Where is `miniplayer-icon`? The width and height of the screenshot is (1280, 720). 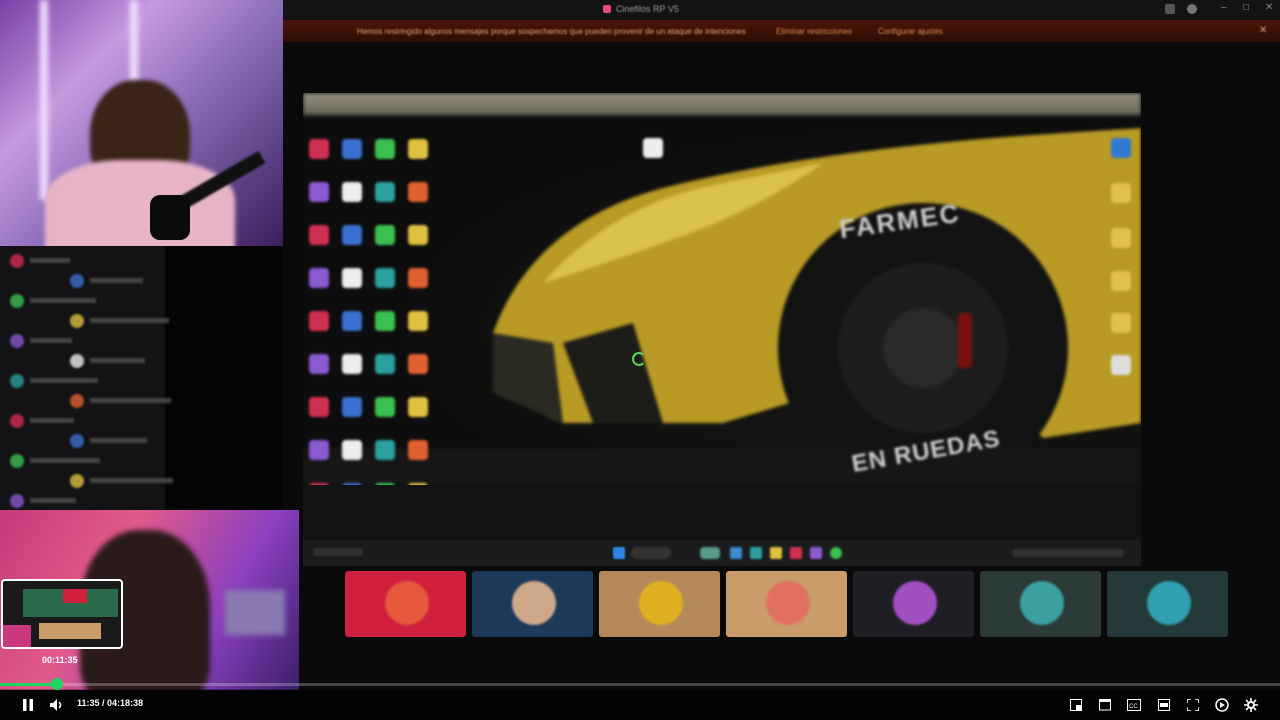
miniplayer-icon is located at coordinates (1076, 705).